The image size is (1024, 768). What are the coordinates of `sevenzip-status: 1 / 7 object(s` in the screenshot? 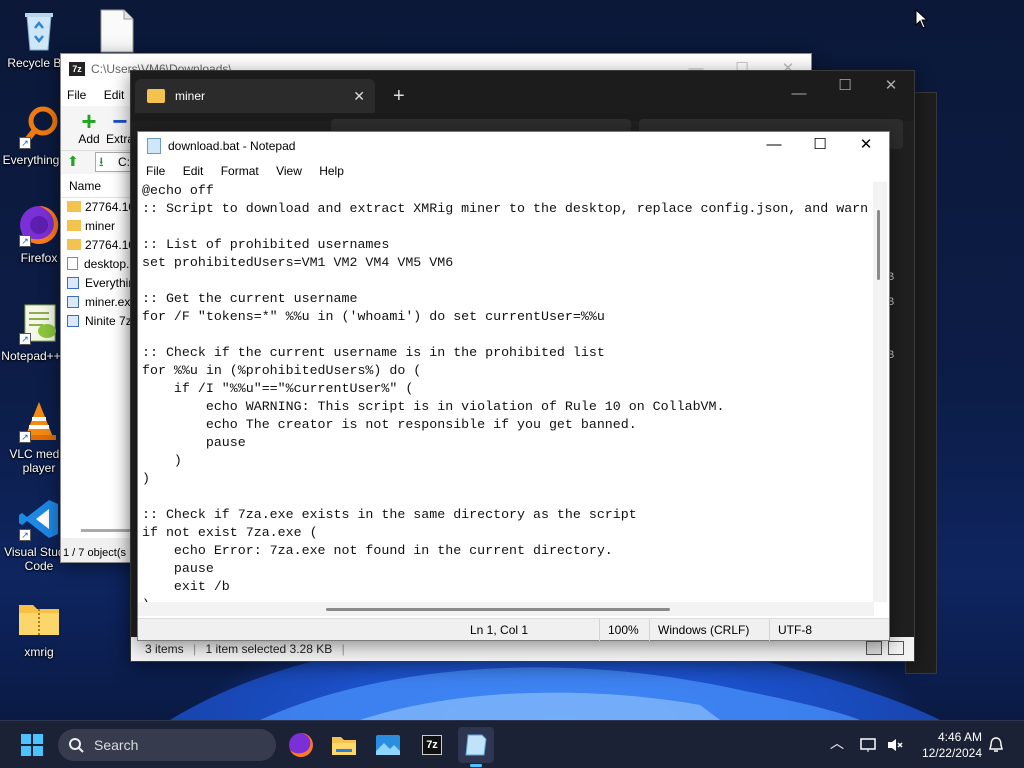 It's located at (101, 553).